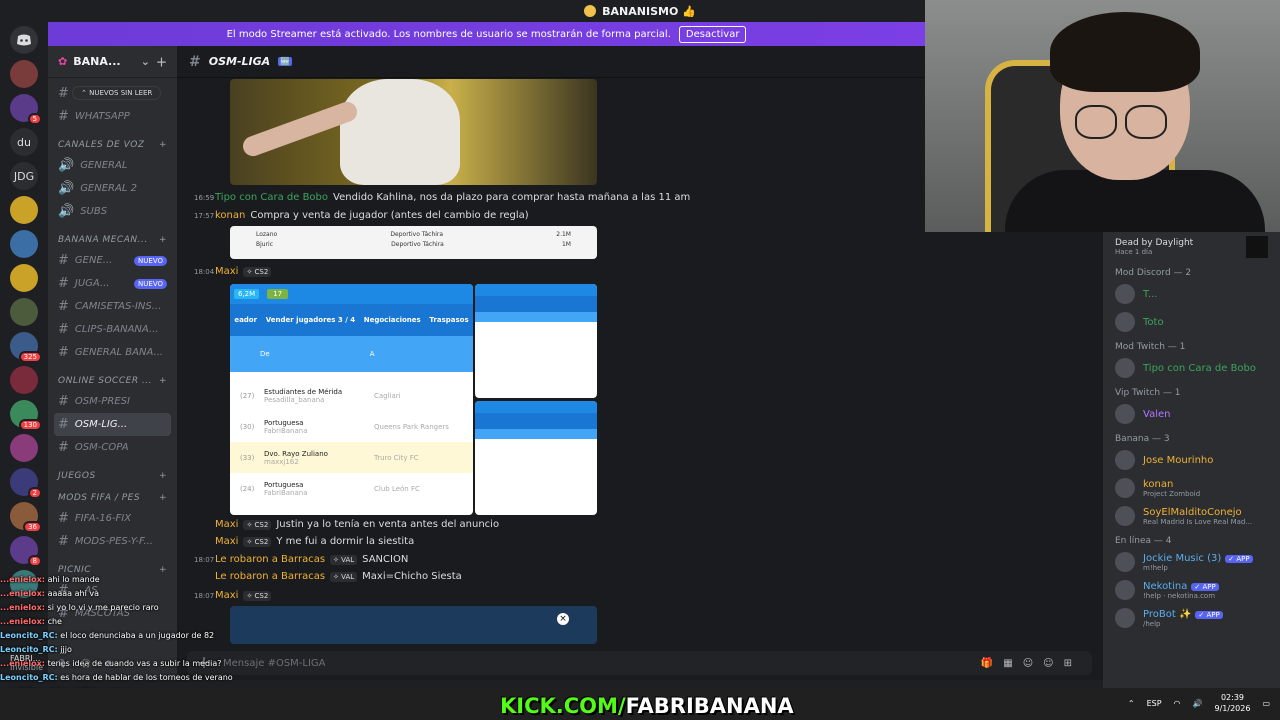  What do you see at coordinates (1177, 703) in the screenshot?
I see `wifi-icon: ◠` at bounding box center [1177, 703].